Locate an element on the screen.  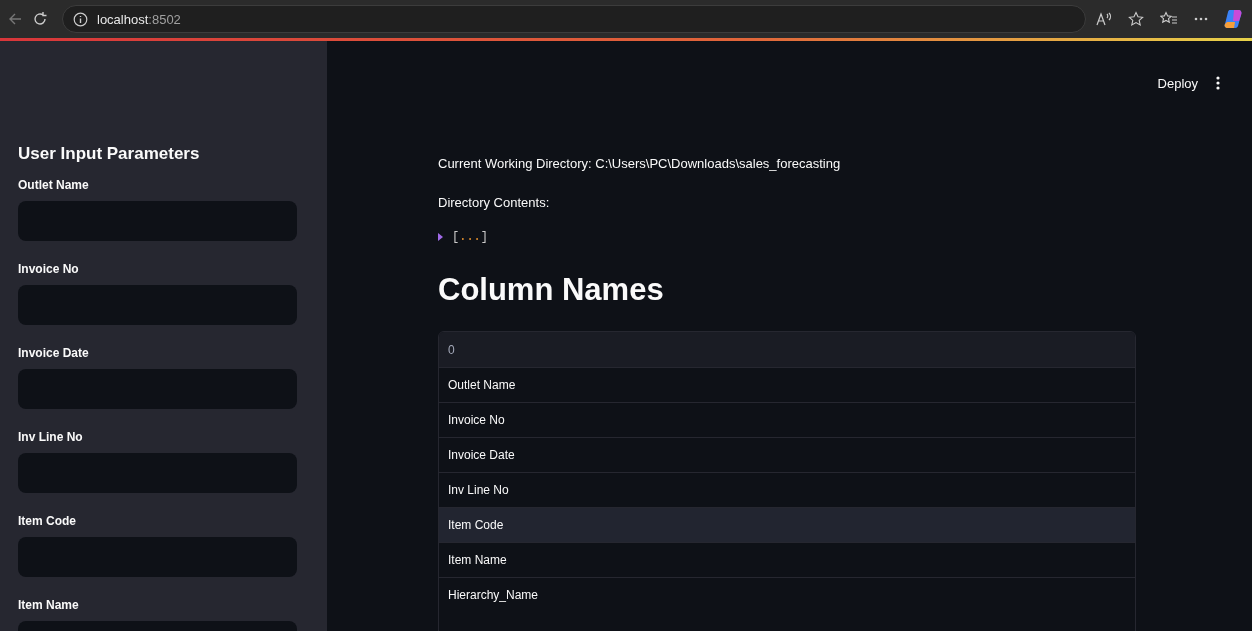
field-label: Invoice No is located at coordinates (48, 269).